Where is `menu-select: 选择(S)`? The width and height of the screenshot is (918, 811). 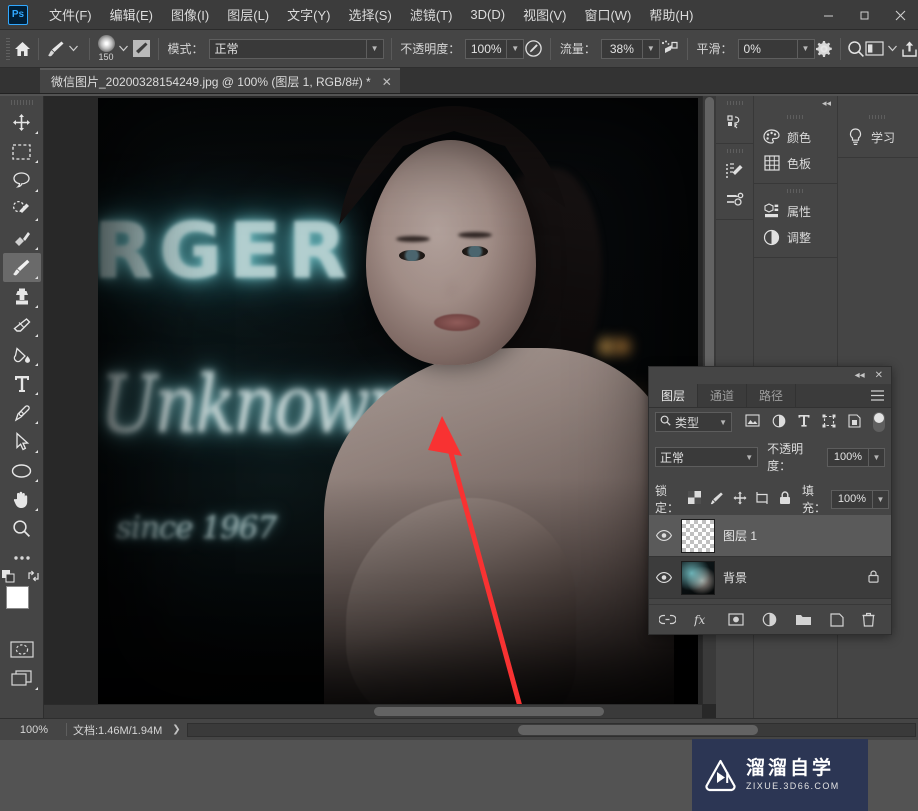 menu-select: 选择(S) is located at coordinates (369, 14).